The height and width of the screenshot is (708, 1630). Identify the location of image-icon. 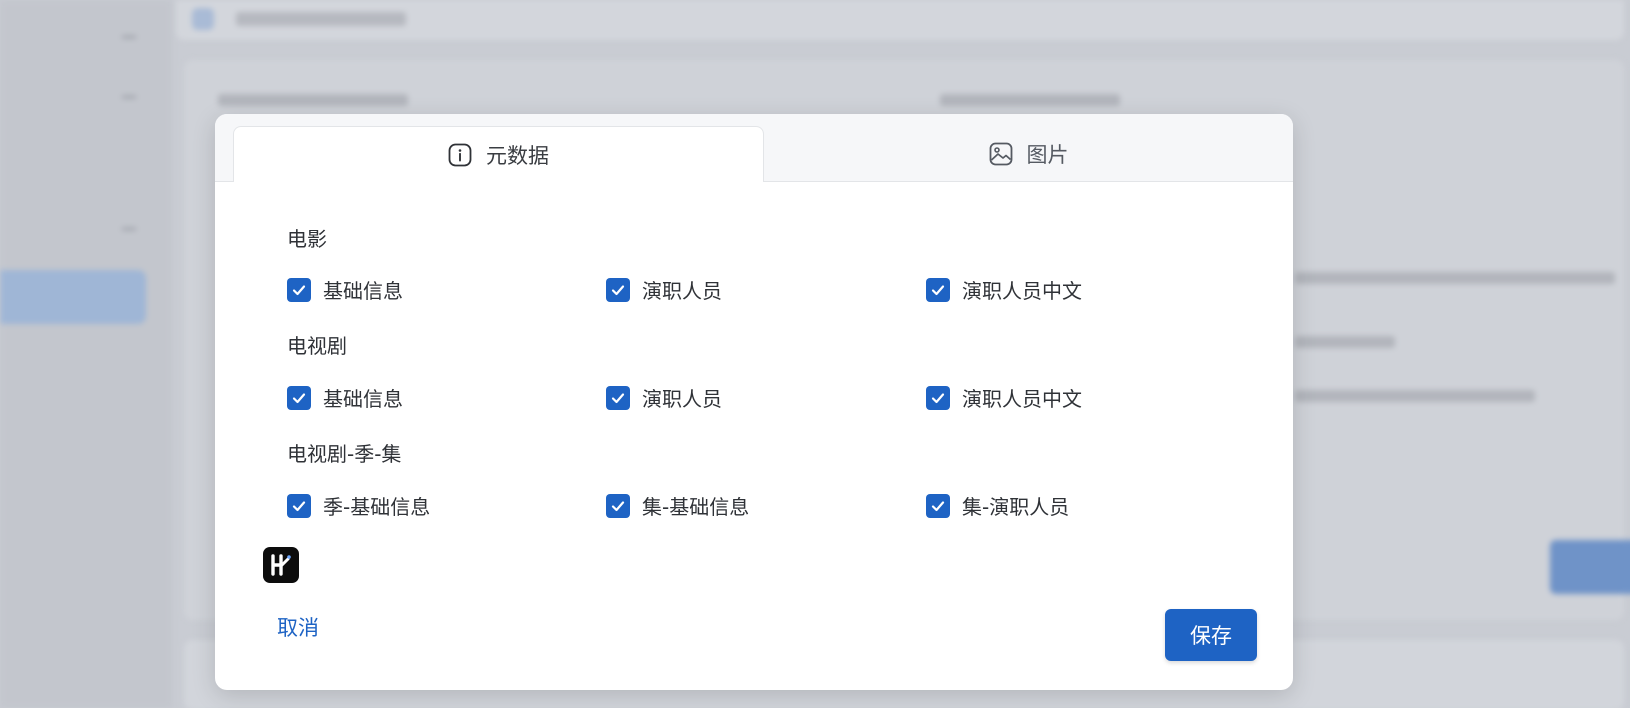
(1001, 154).